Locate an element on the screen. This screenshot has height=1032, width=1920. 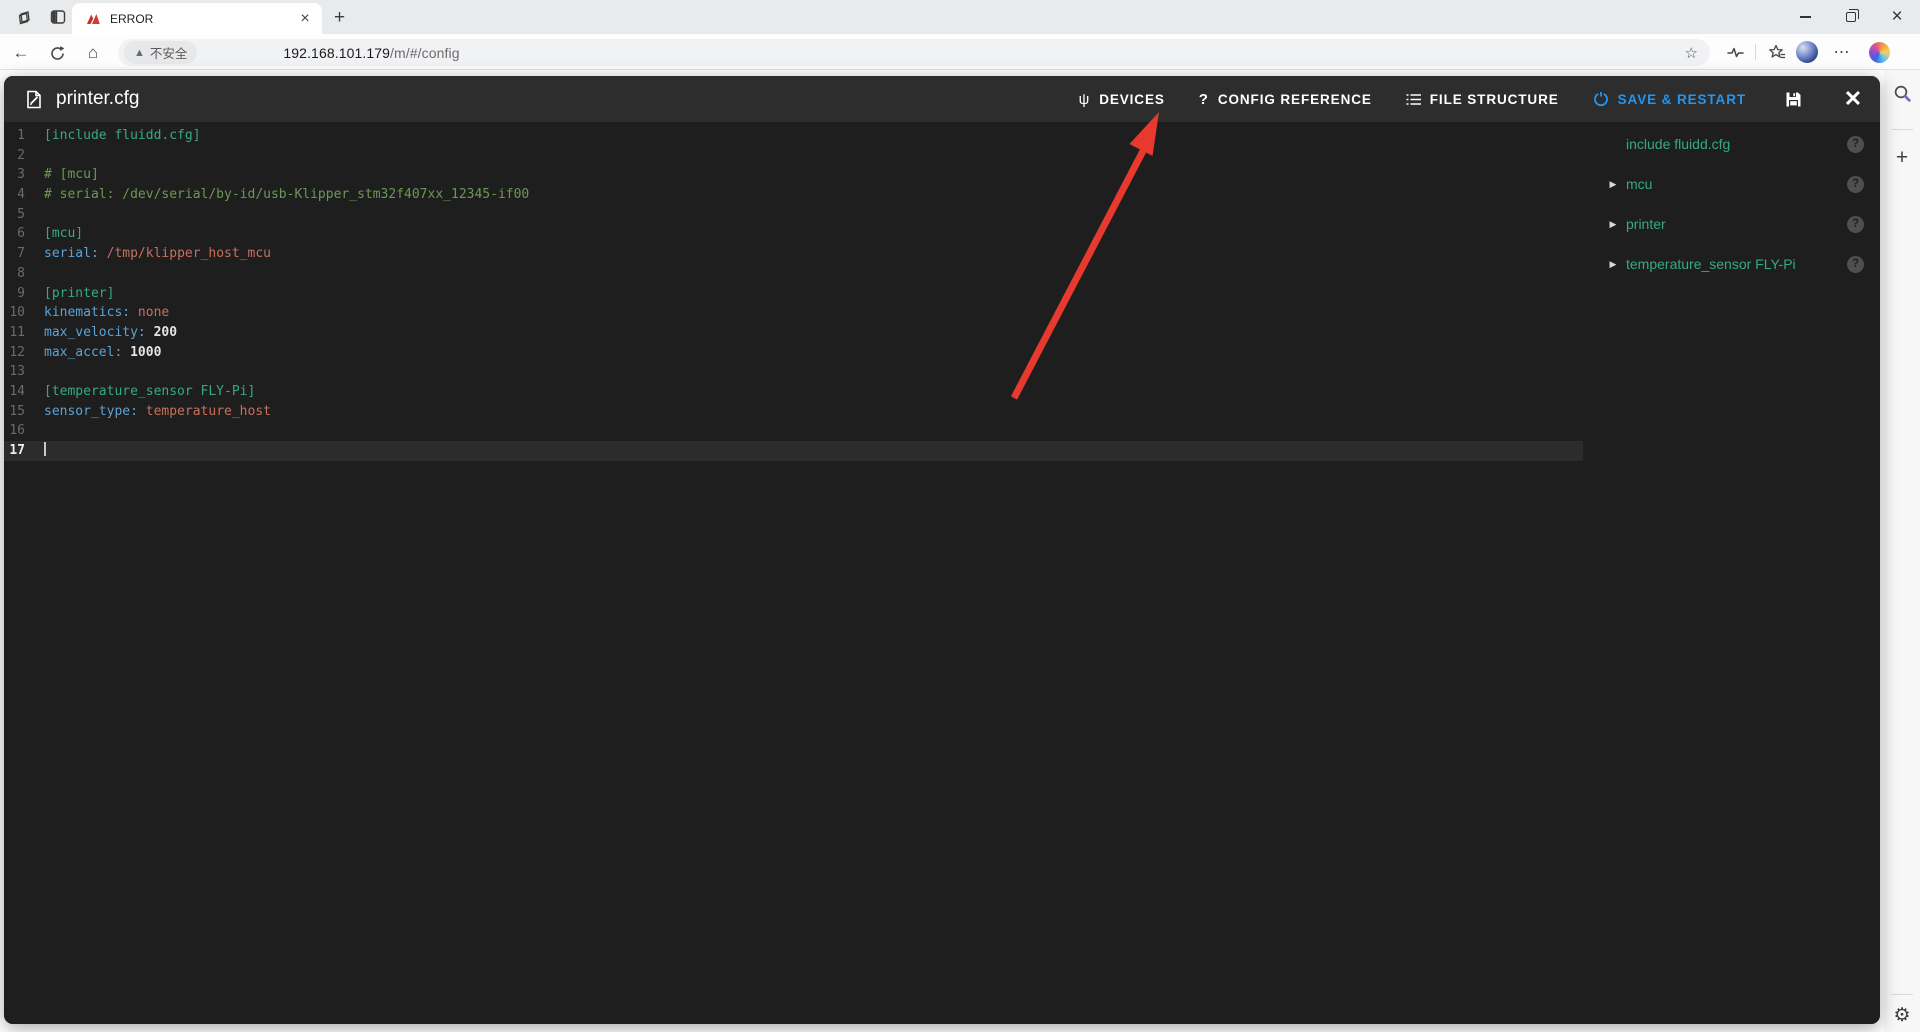
toolbar-divider is located at coordinates (1755, 52).